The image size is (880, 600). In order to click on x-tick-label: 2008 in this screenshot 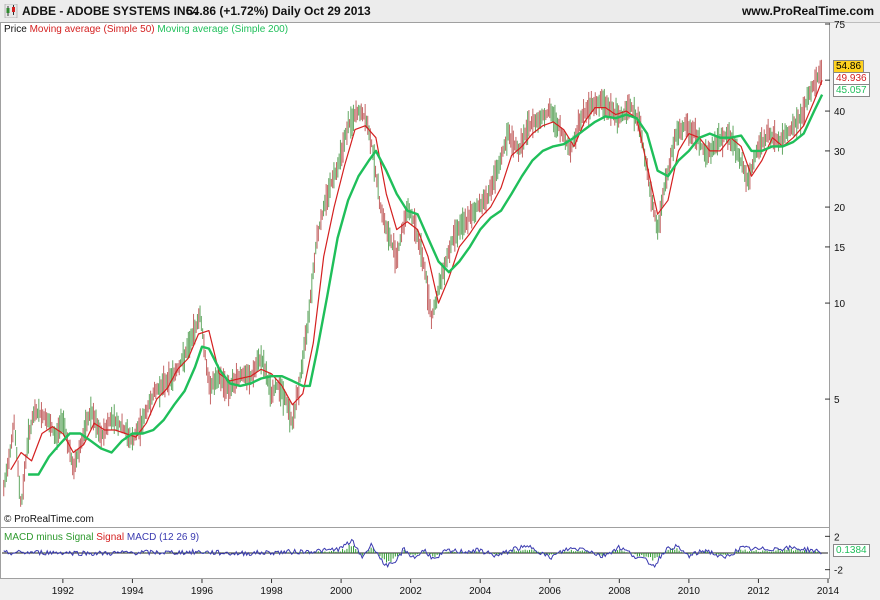, I will do `click(619, 591)`.